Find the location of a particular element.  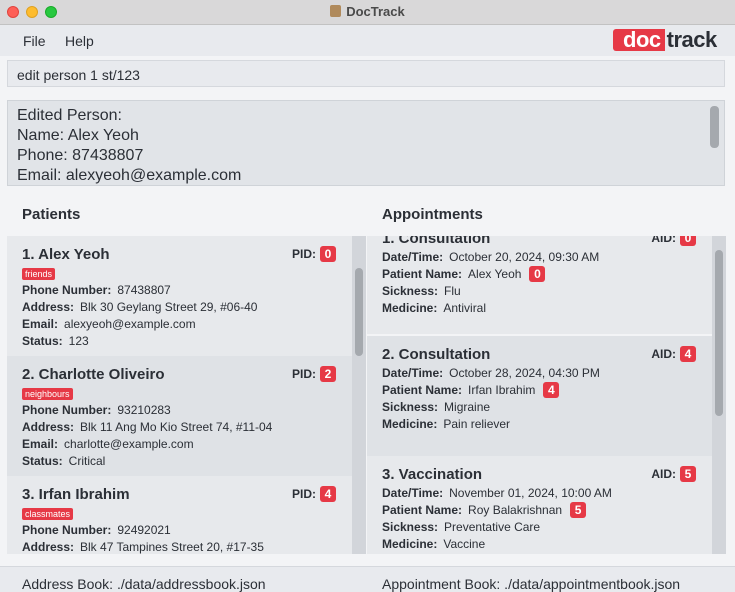

appointment-list-scrollbar is located at coordinates (719, 395).